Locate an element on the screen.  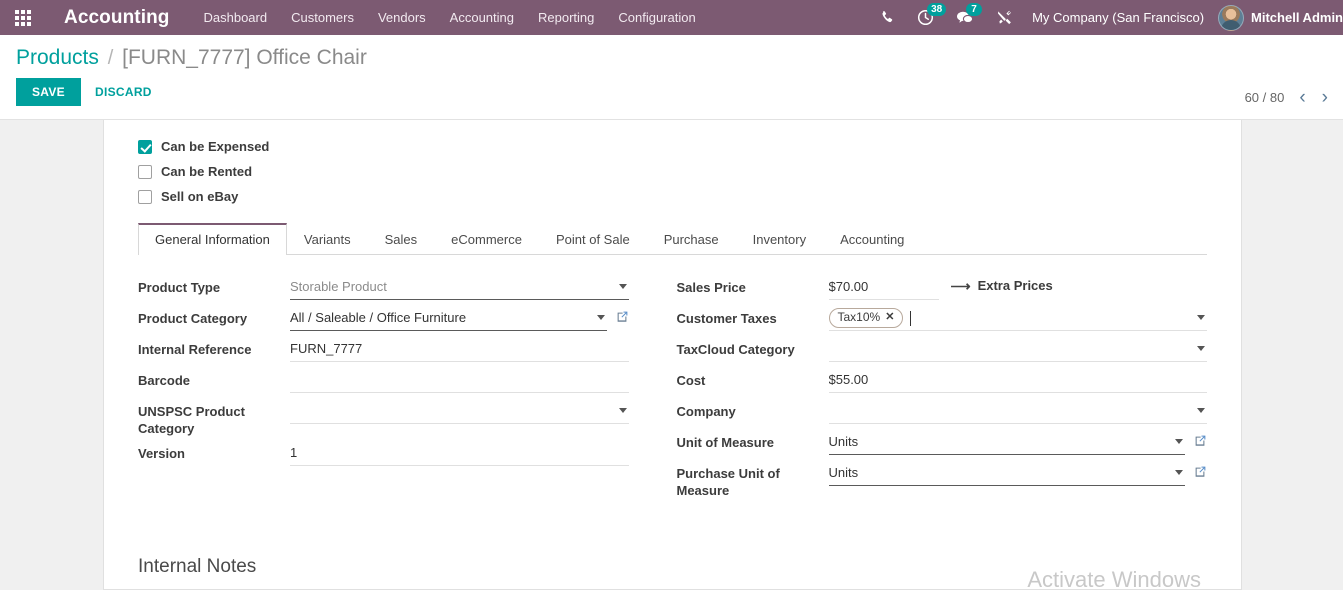
app-brand-title: Accounting is located at coordinates (119, 18).